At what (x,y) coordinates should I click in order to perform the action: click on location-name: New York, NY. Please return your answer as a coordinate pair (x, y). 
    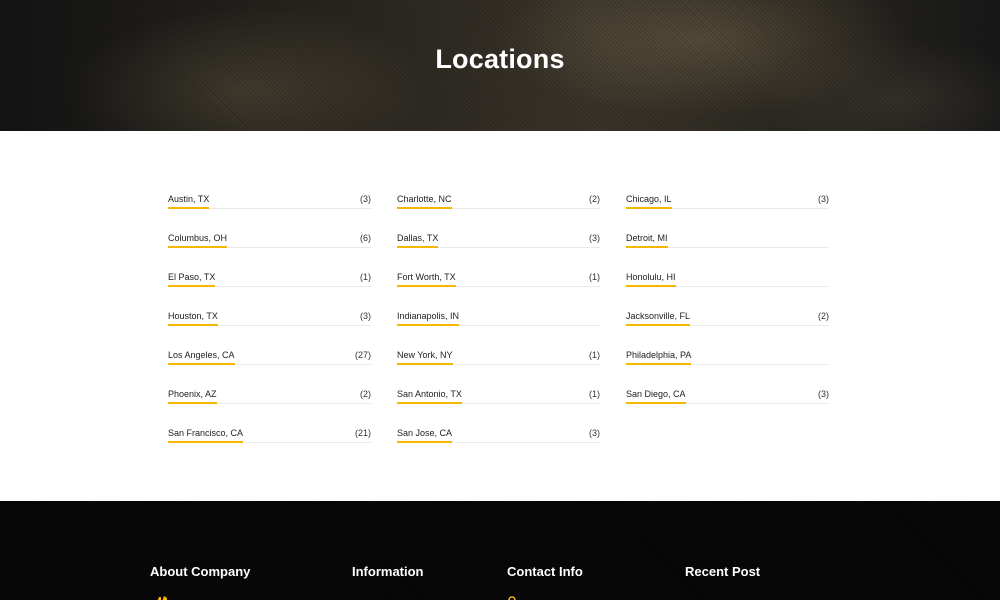
    Looking at the image, I should click on (425, 357).